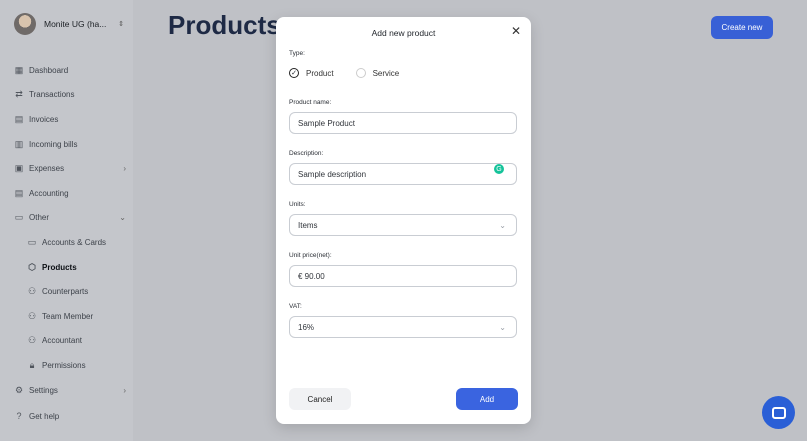  What do you see at coordinates (70, 193) in the screenshot?
I see `sidebar-item-accounting: ▤ Accounting` at bounding box center [70, 193].